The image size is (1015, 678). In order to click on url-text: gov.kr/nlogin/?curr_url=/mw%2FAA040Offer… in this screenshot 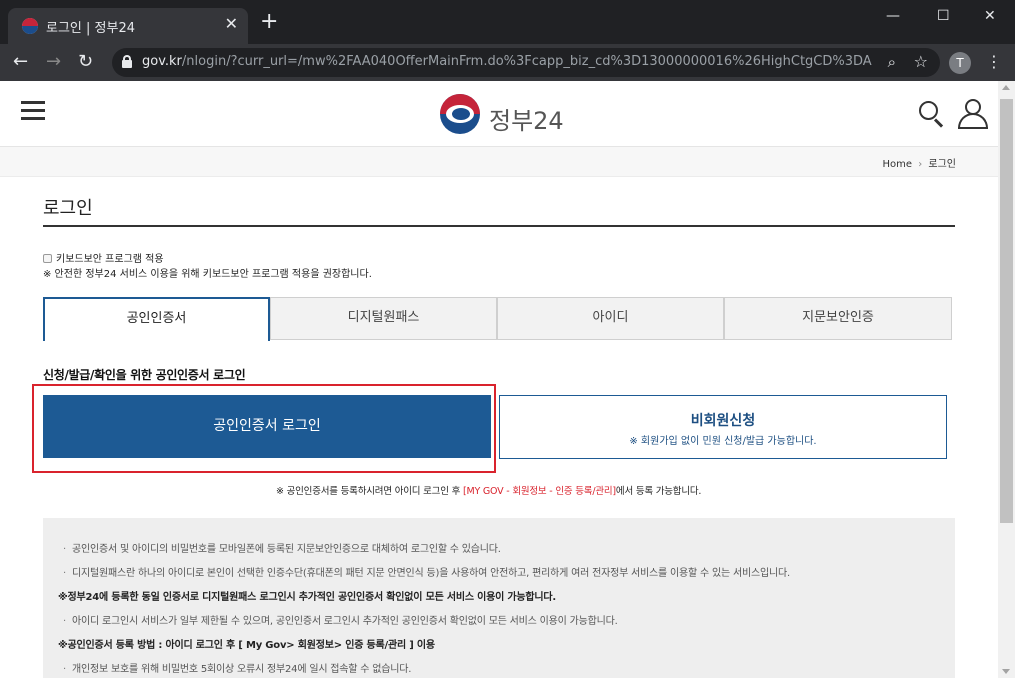, I will do `click(507, 61)`.